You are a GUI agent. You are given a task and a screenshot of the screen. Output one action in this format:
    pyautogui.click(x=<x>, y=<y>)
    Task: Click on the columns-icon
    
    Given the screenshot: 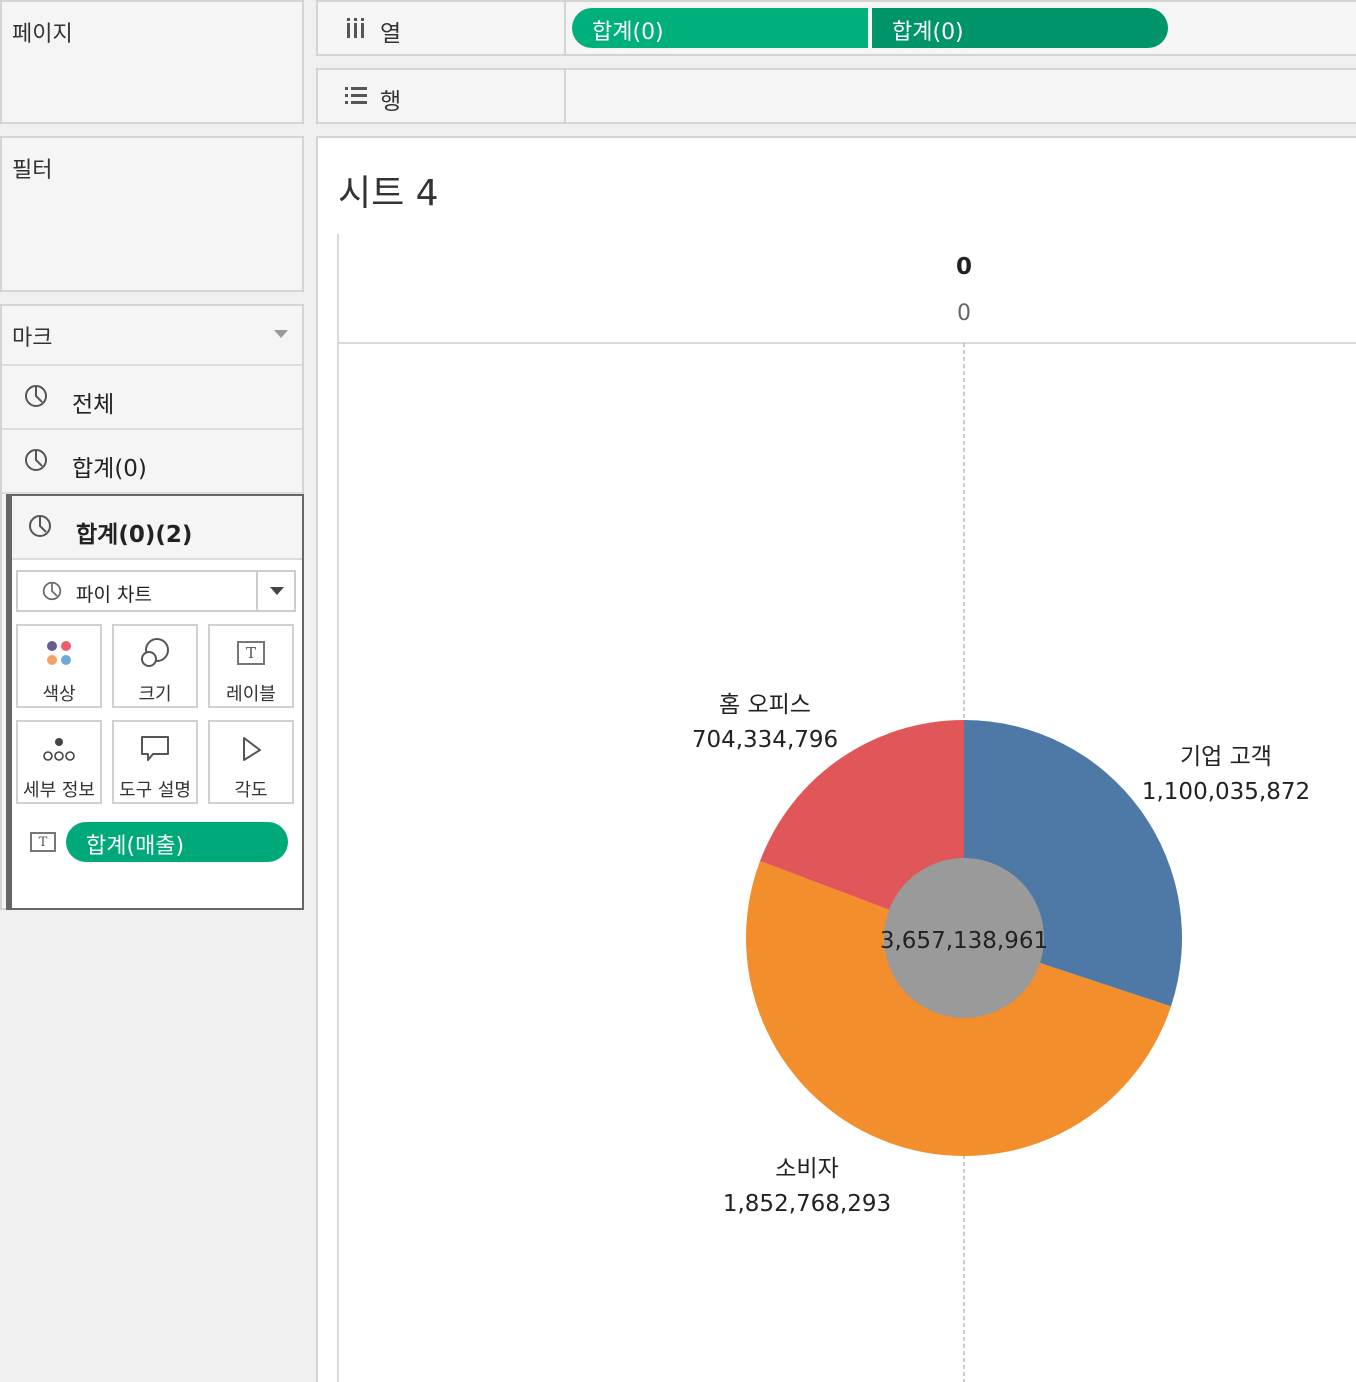 What is the action you would take?
    pyautogui.click(x=355, y=28)
    